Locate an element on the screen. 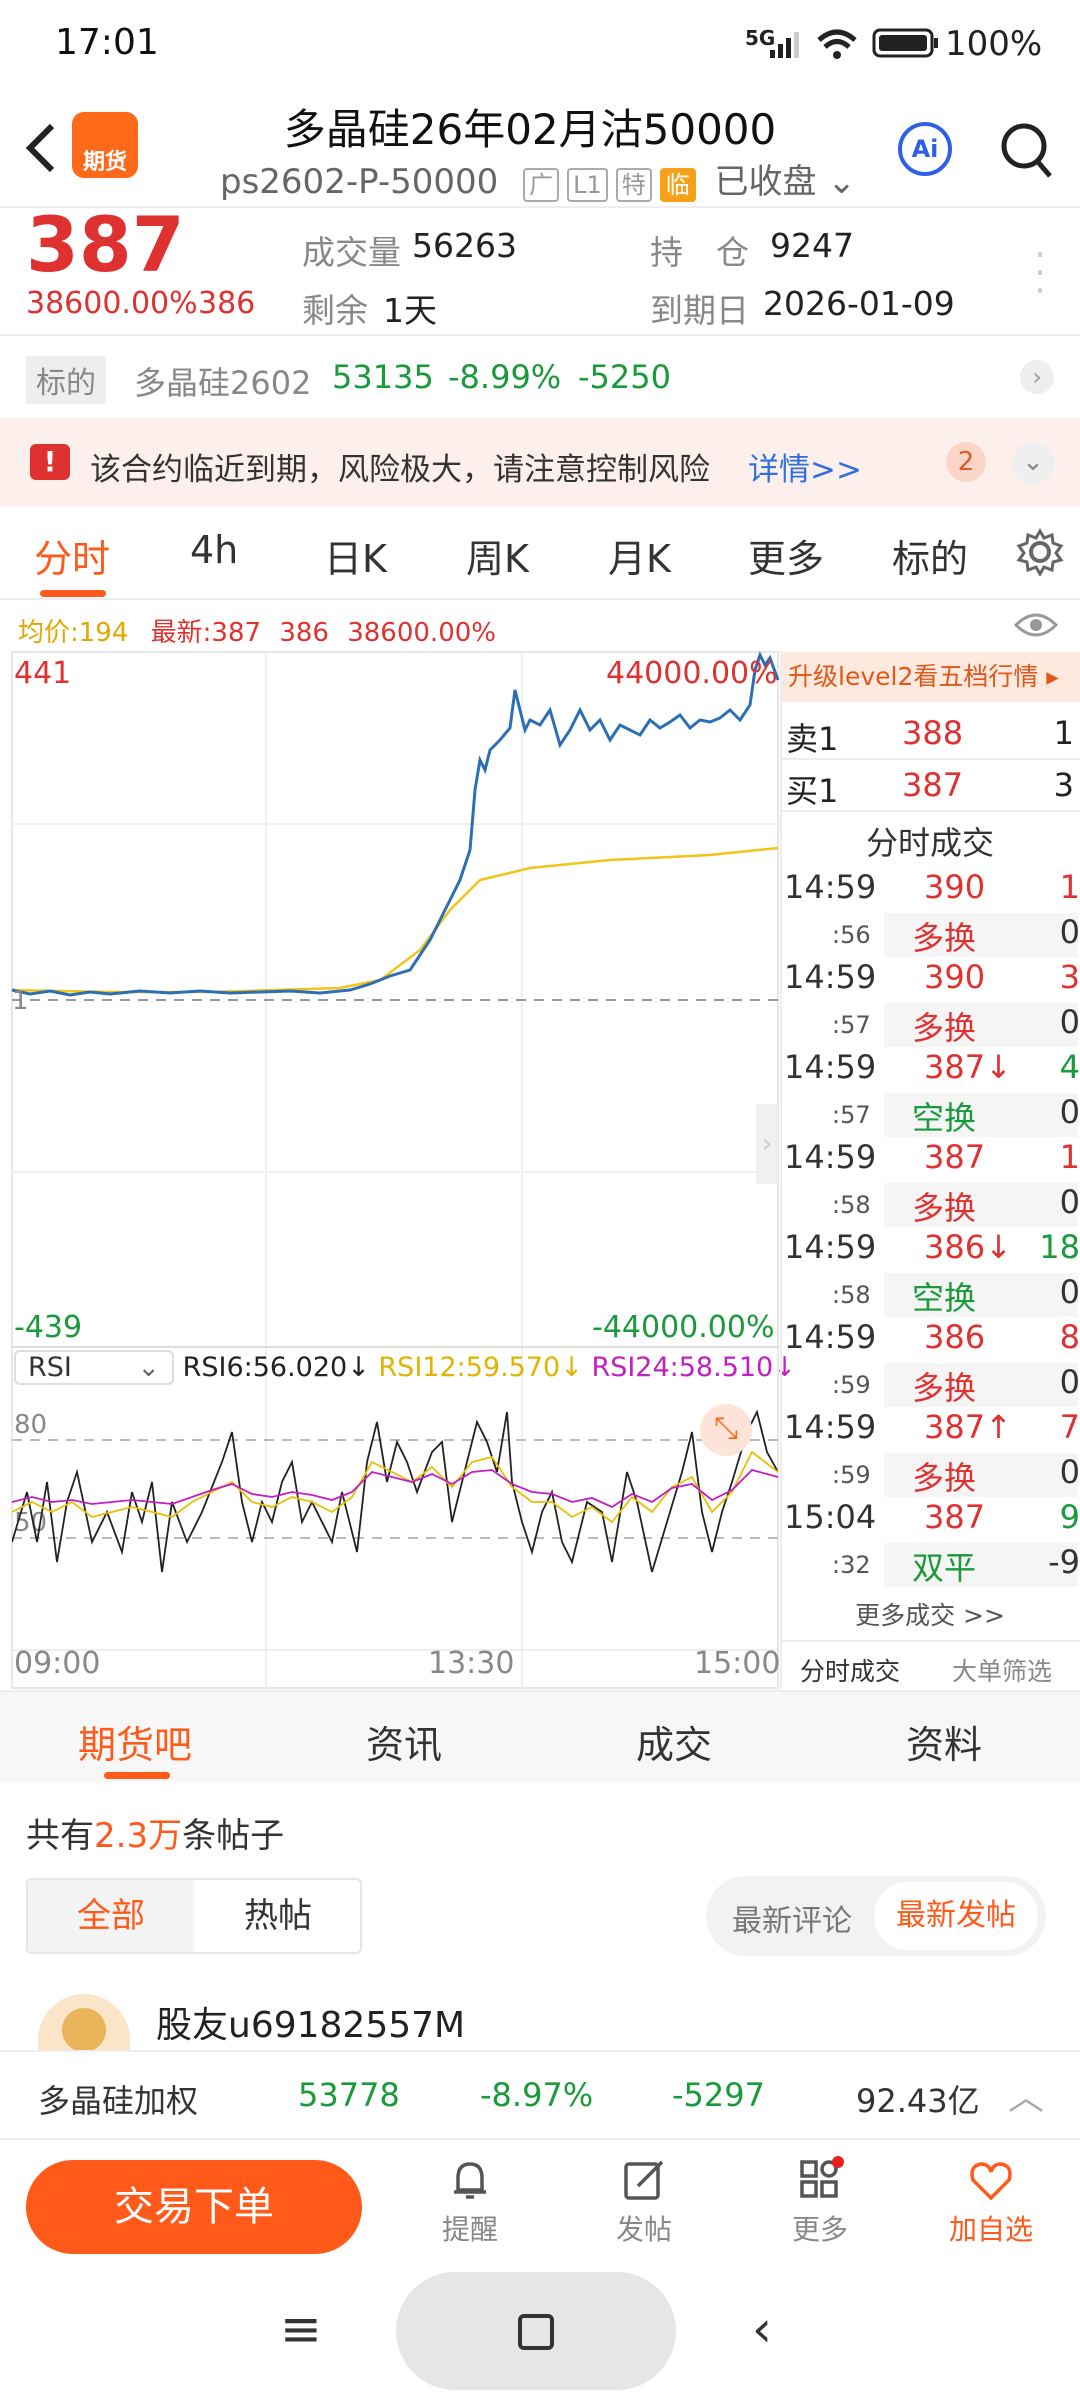  open-interest-label: 持 仓 is located at coordinates (699, 252).